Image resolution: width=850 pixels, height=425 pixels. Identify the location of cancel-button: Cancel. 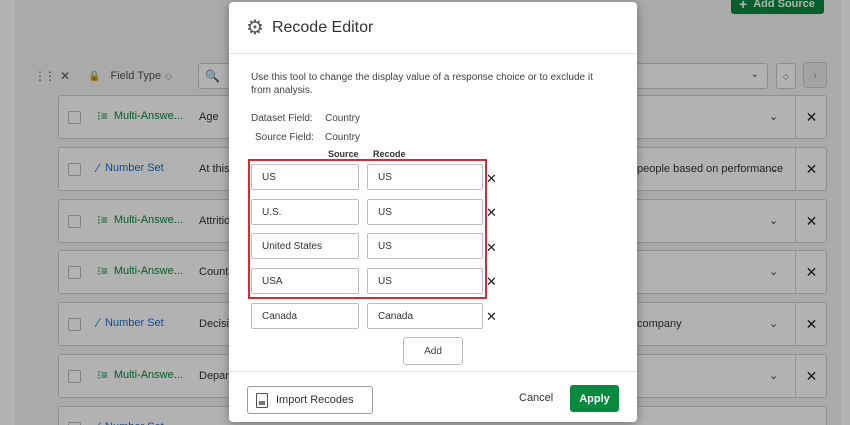
(536, 398).